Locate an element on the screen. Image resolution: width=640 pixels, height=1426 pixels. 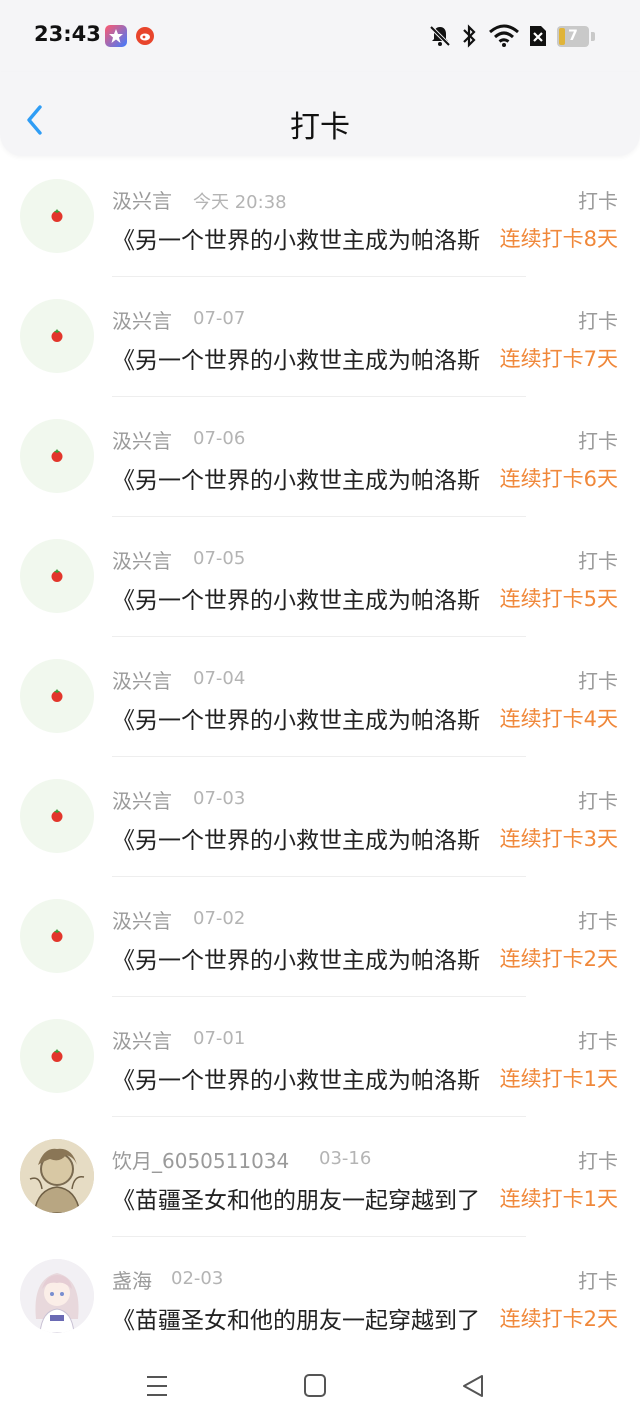
page-title: 打卡 is located at coordinates (320, 127).